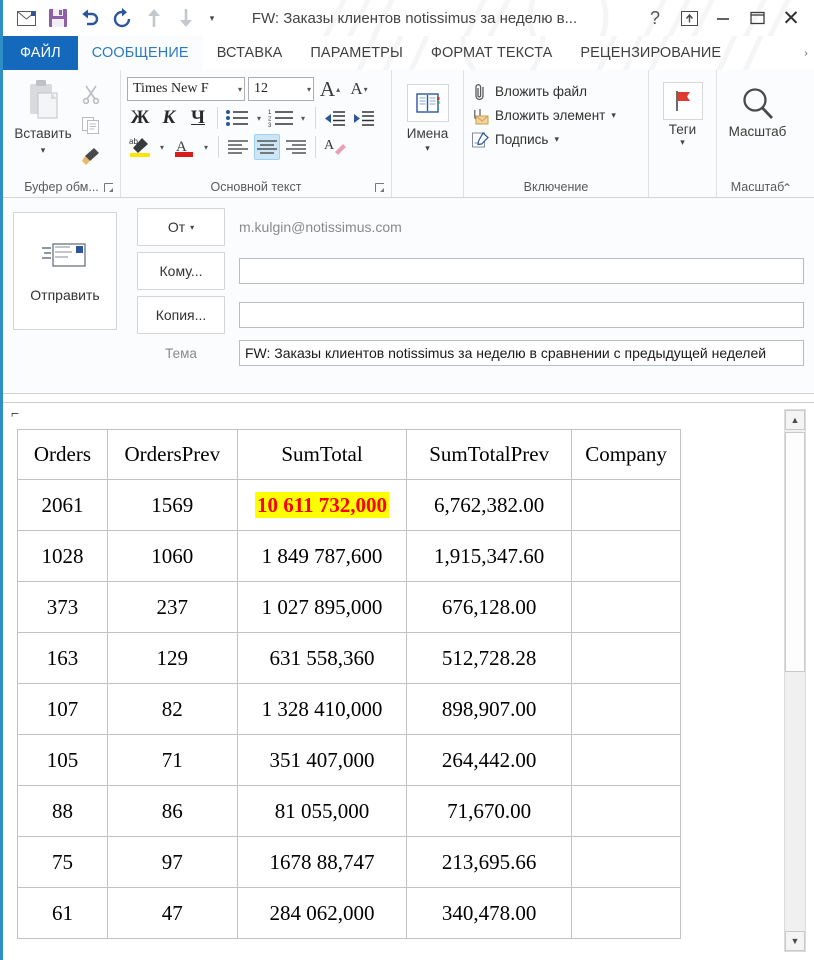 The image size is (814, 960). What do you see at coordinates (613, 115) in the screenshot?
I see `attach-item-caret-icon: ▾` at bounding box center [613, 115].